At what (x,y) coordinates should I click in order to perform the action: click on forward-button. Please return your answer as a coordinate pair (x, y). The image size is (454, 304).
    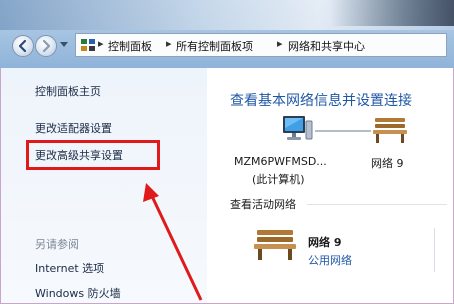
    Looking at the image, I should click on (46, 46).